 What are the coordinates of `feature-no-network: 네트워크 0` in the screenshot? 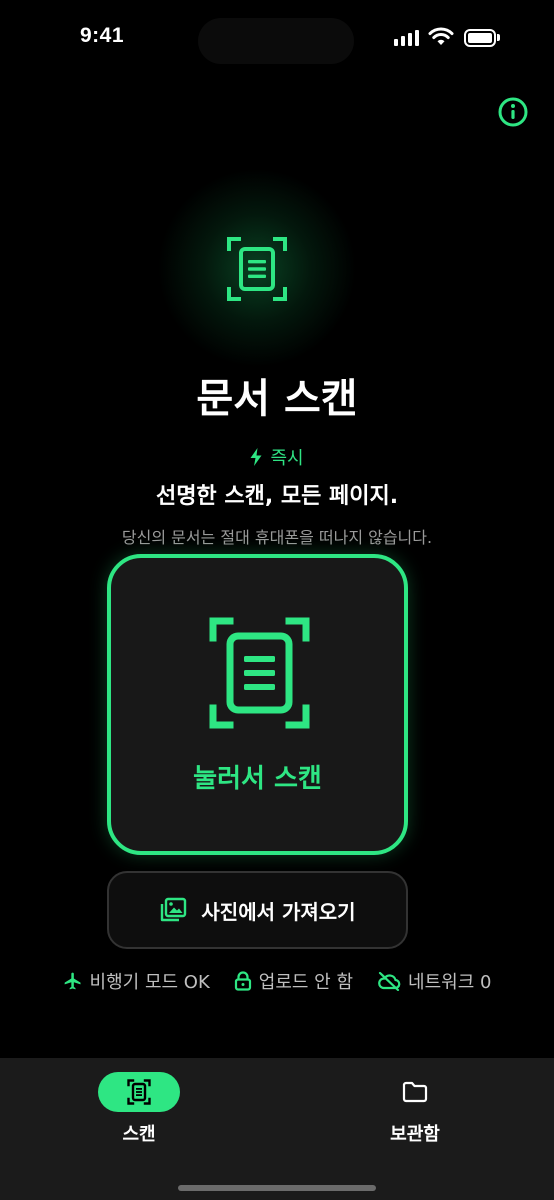 It's located at (434, 981).